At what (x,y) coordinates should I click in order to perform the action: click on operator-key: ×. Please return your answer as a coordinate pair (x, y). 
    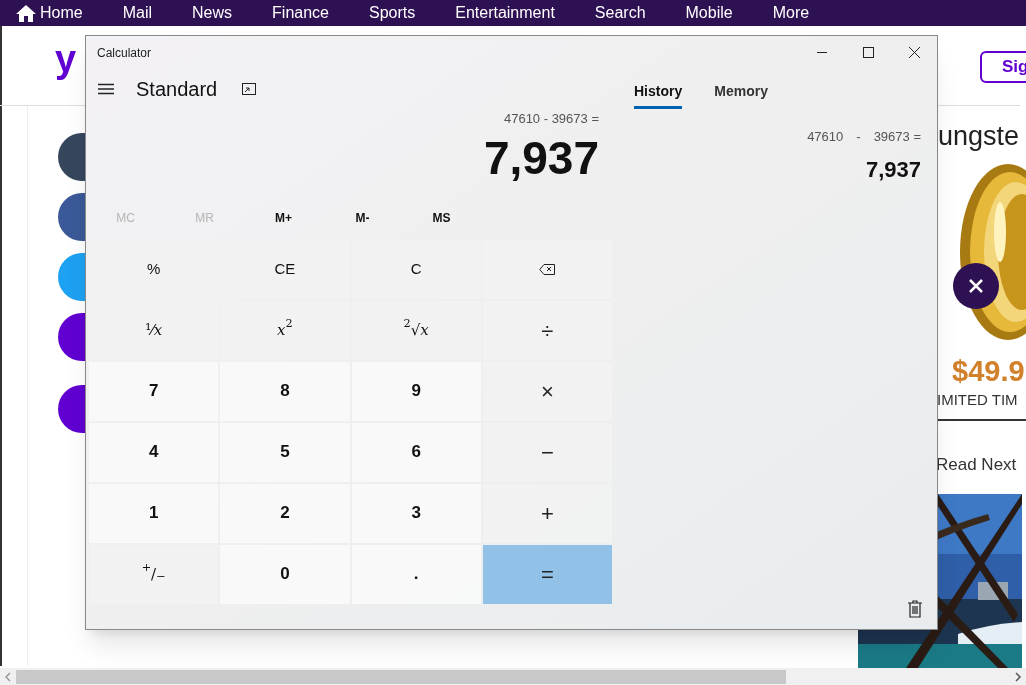
    Looking at the image, I should click on (547, 391).